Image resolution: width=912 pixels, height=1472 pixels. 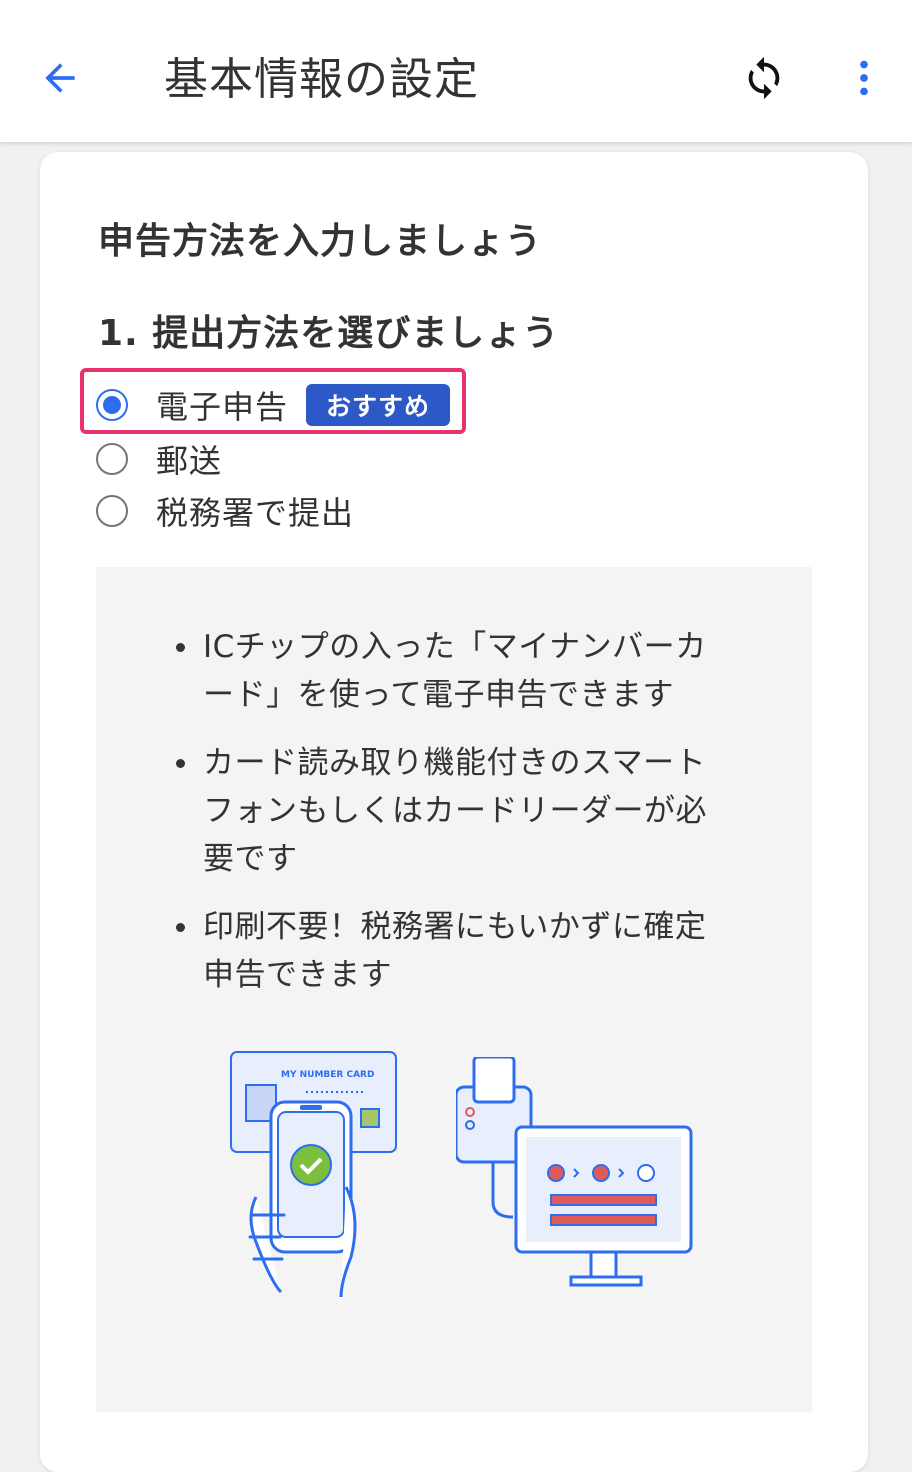 I want to click on info-bullet: ICチップの入った「マイナンバーカード」を使って電子申告できます, so click(x=456, y=671).